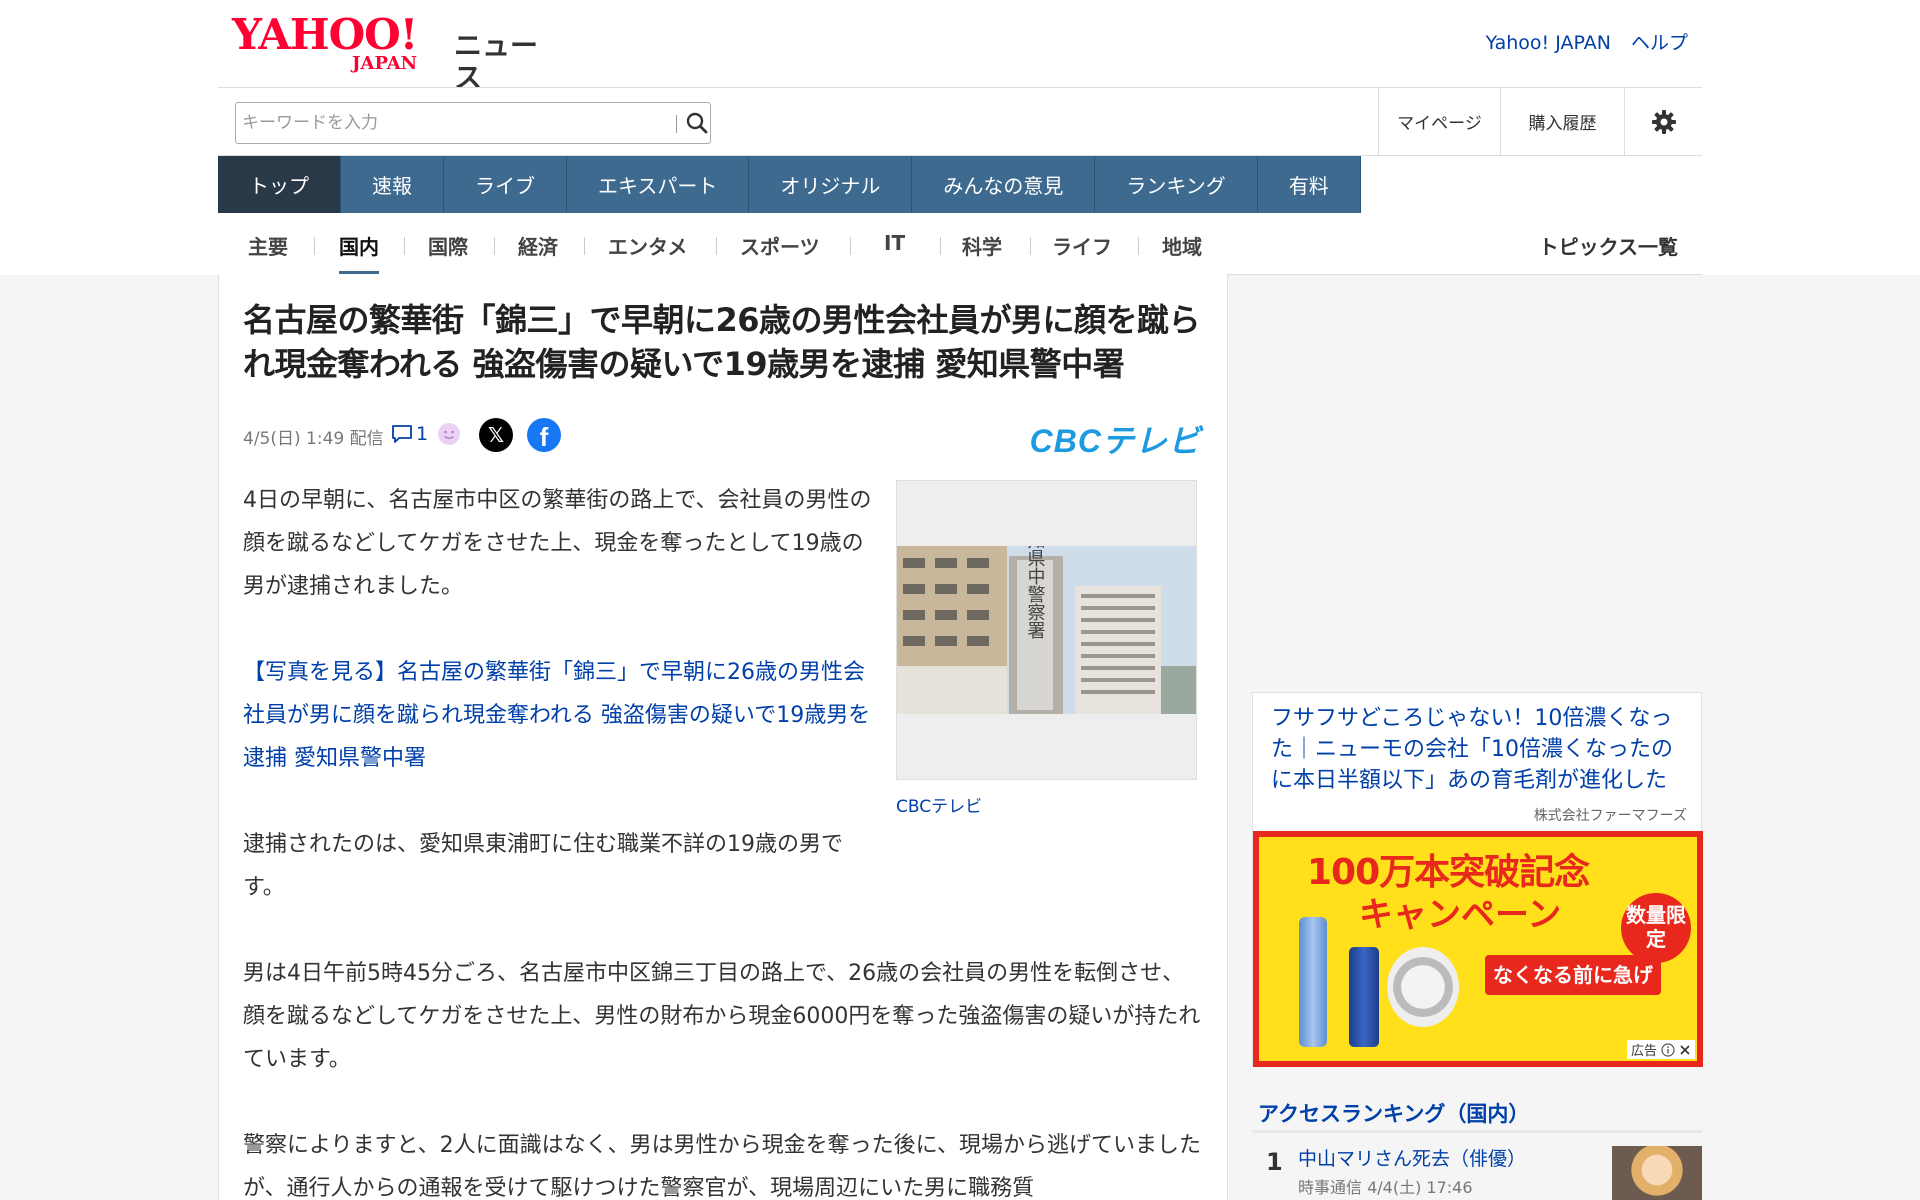  I want to click on category-international: 国際, so click(448, 253).